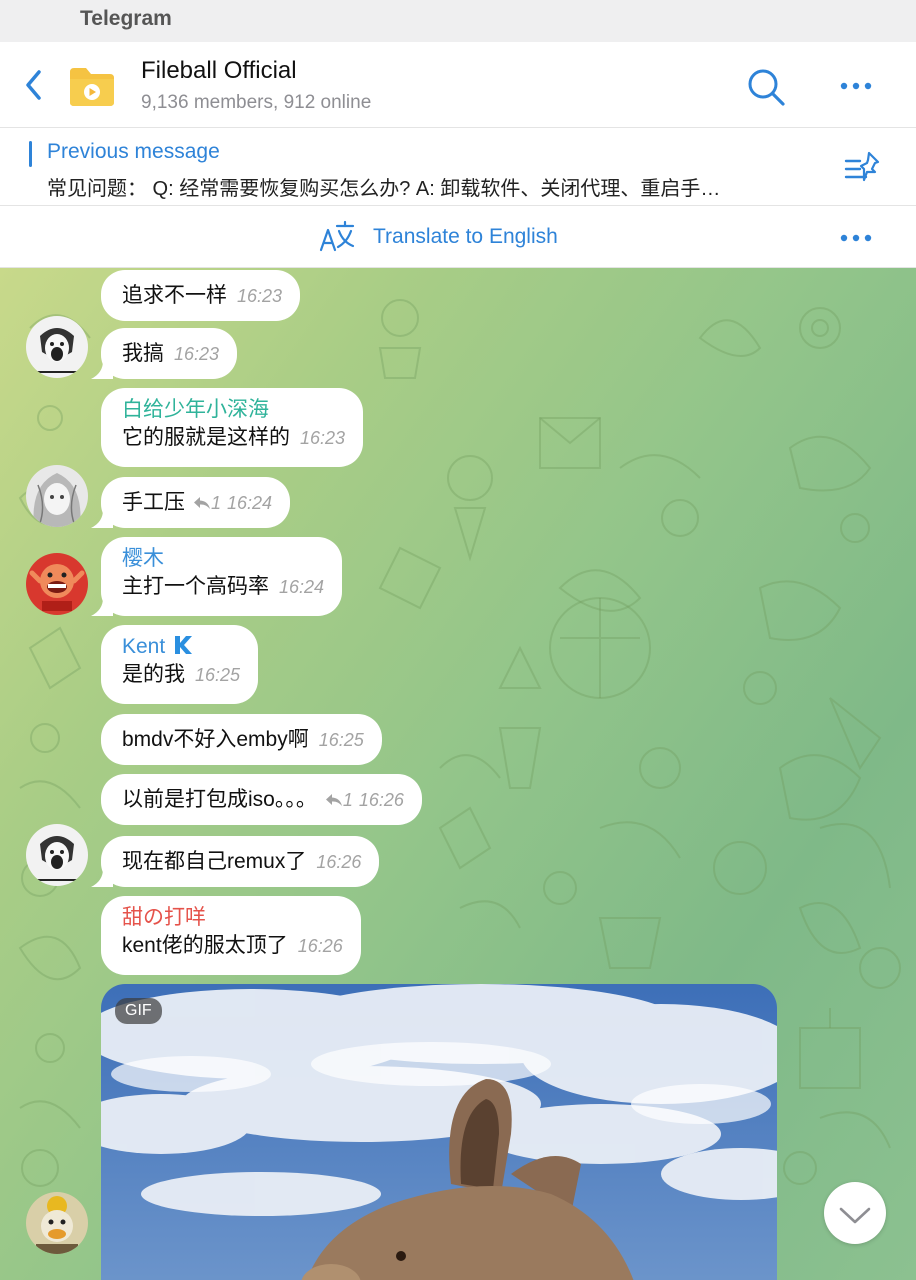 The height and width of the screenshot is (1280, 916). I want to click on message-bubble: 甜の打咩 kent佬的服太顶了 16:26, so click(231, 935).